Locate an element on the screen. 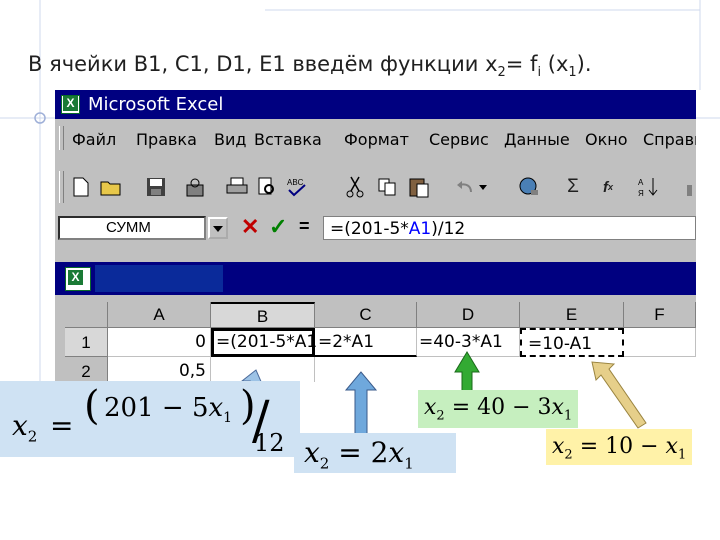  formula-c-var-sub: 1 is located at coordinates (409, 463).